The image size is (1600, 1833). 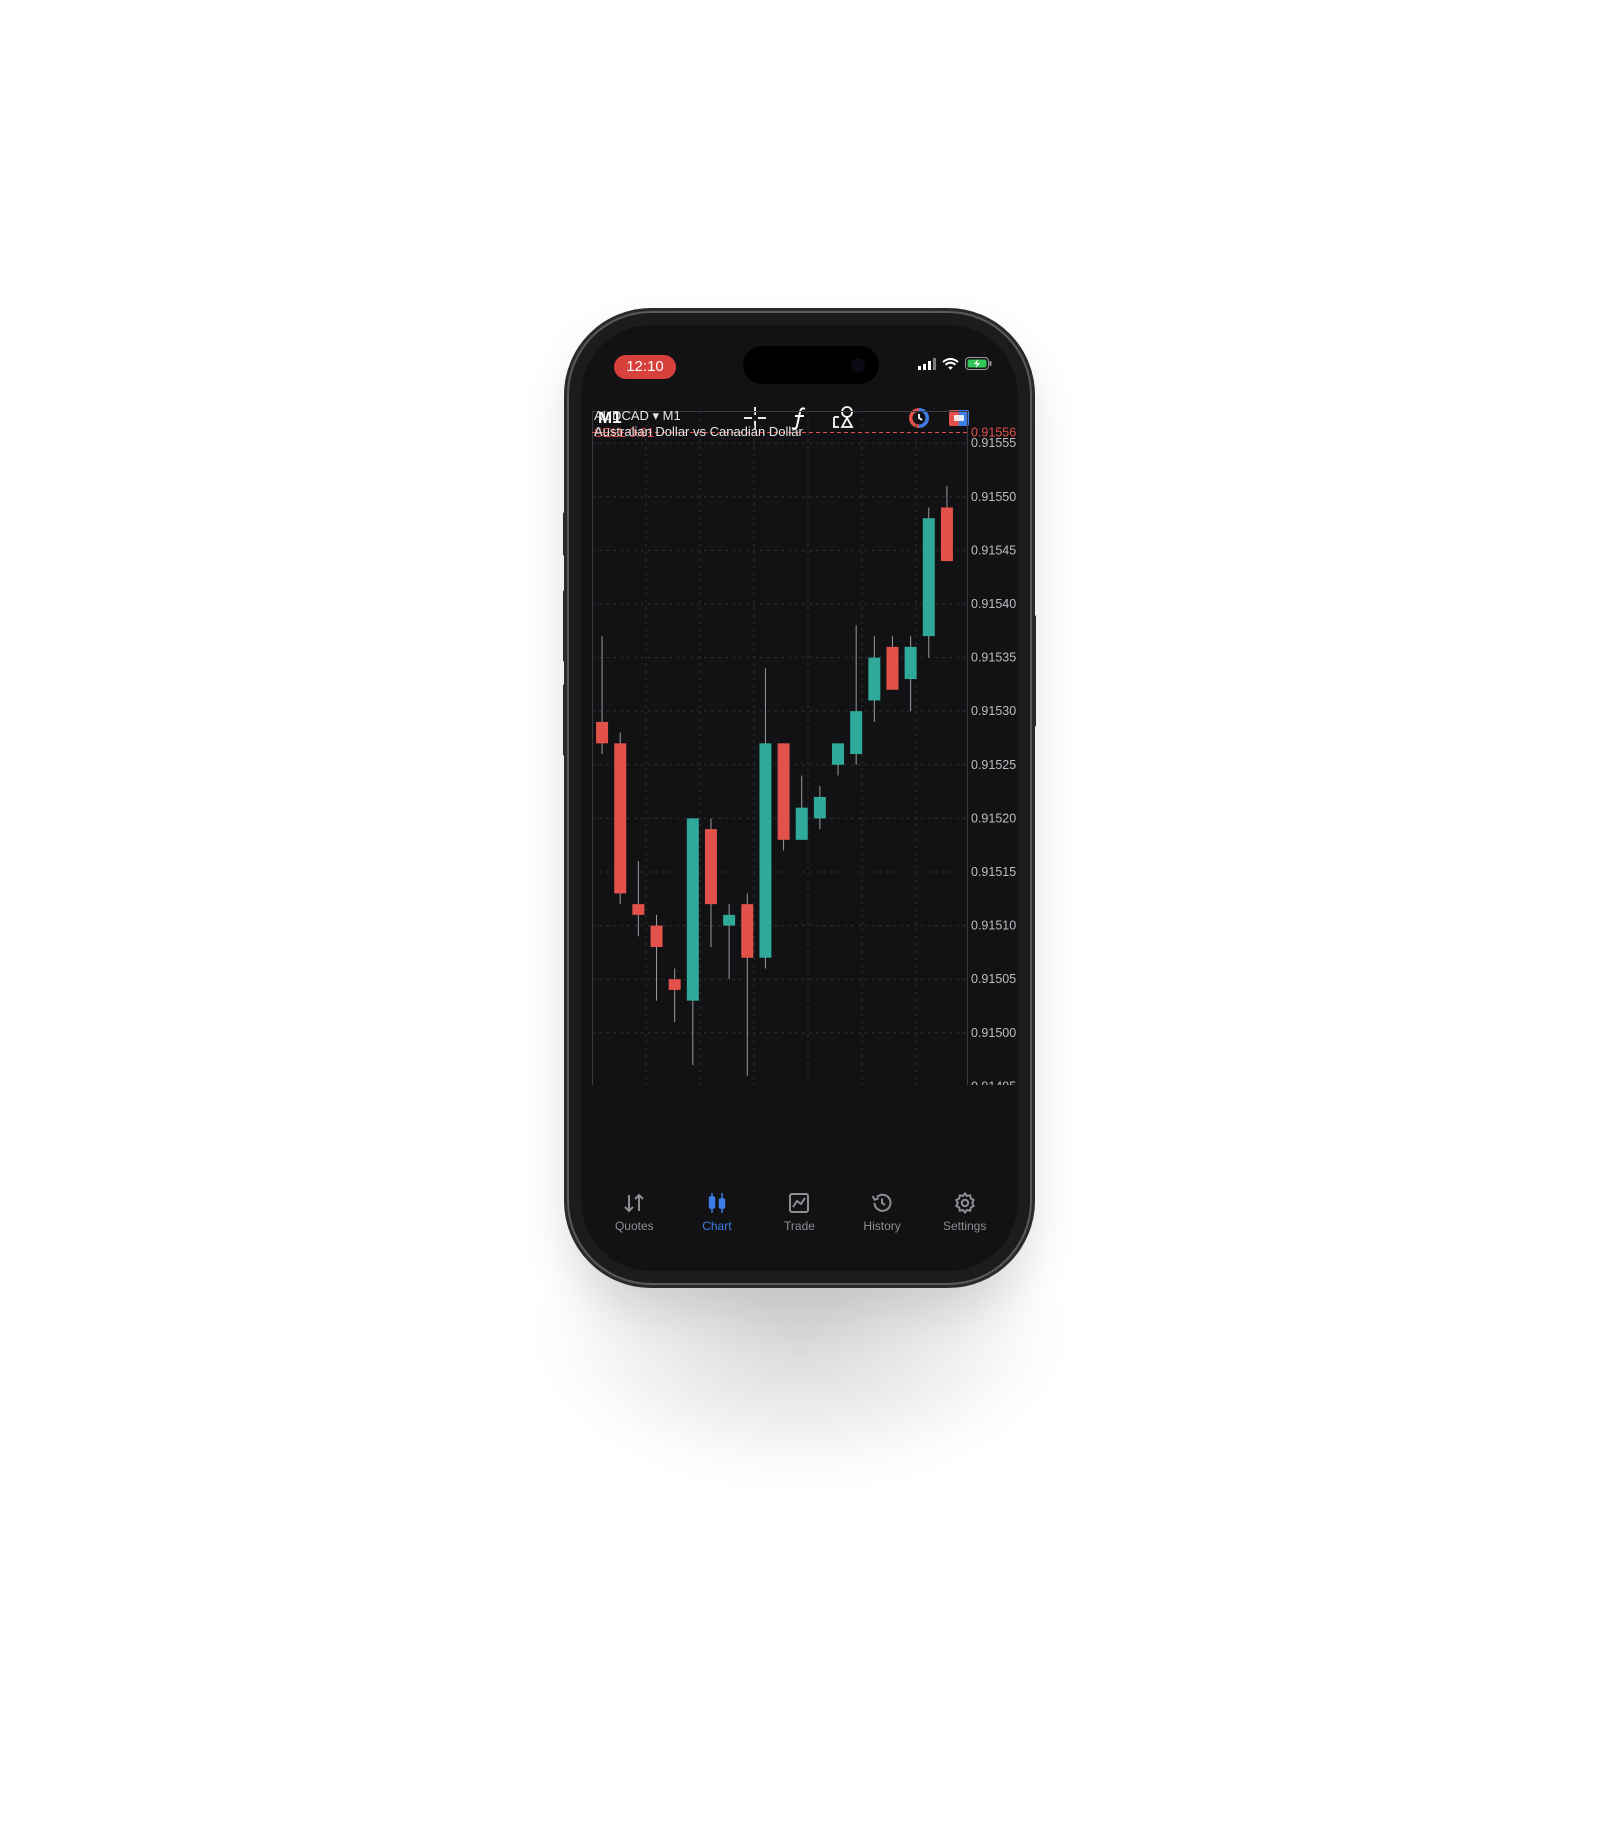 I want to click on price-tick-label: 0.91550, so click(x=993, y=497).